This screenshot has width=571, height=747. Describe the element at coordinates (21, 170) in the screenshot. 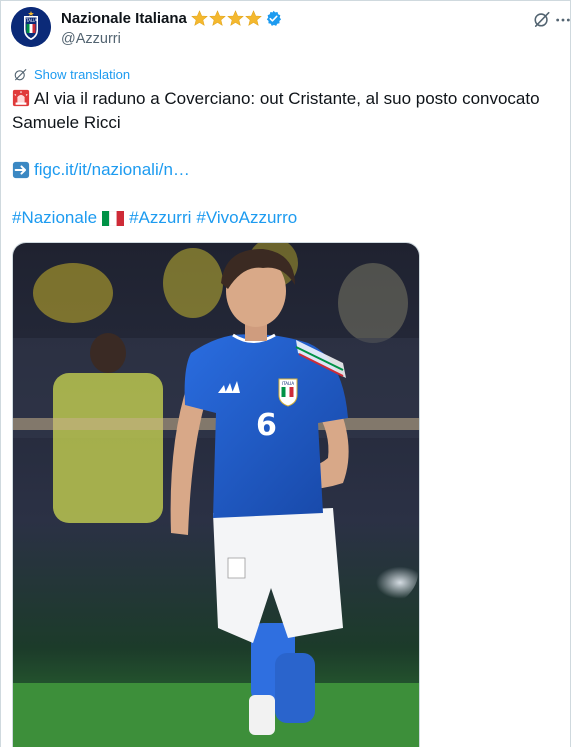

I see `right-arrow-emoji-icon` at that location.